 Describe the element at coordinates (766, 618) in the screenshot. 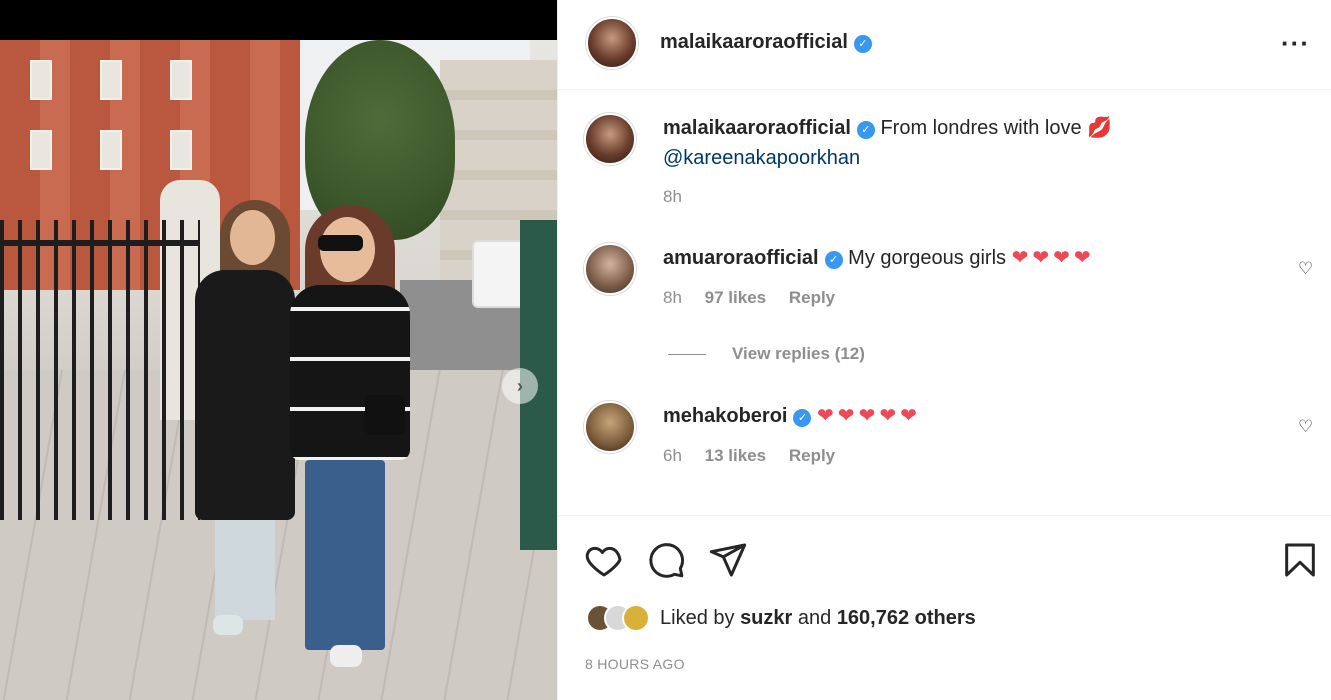

I see `liker-username: suzkr` at that location.